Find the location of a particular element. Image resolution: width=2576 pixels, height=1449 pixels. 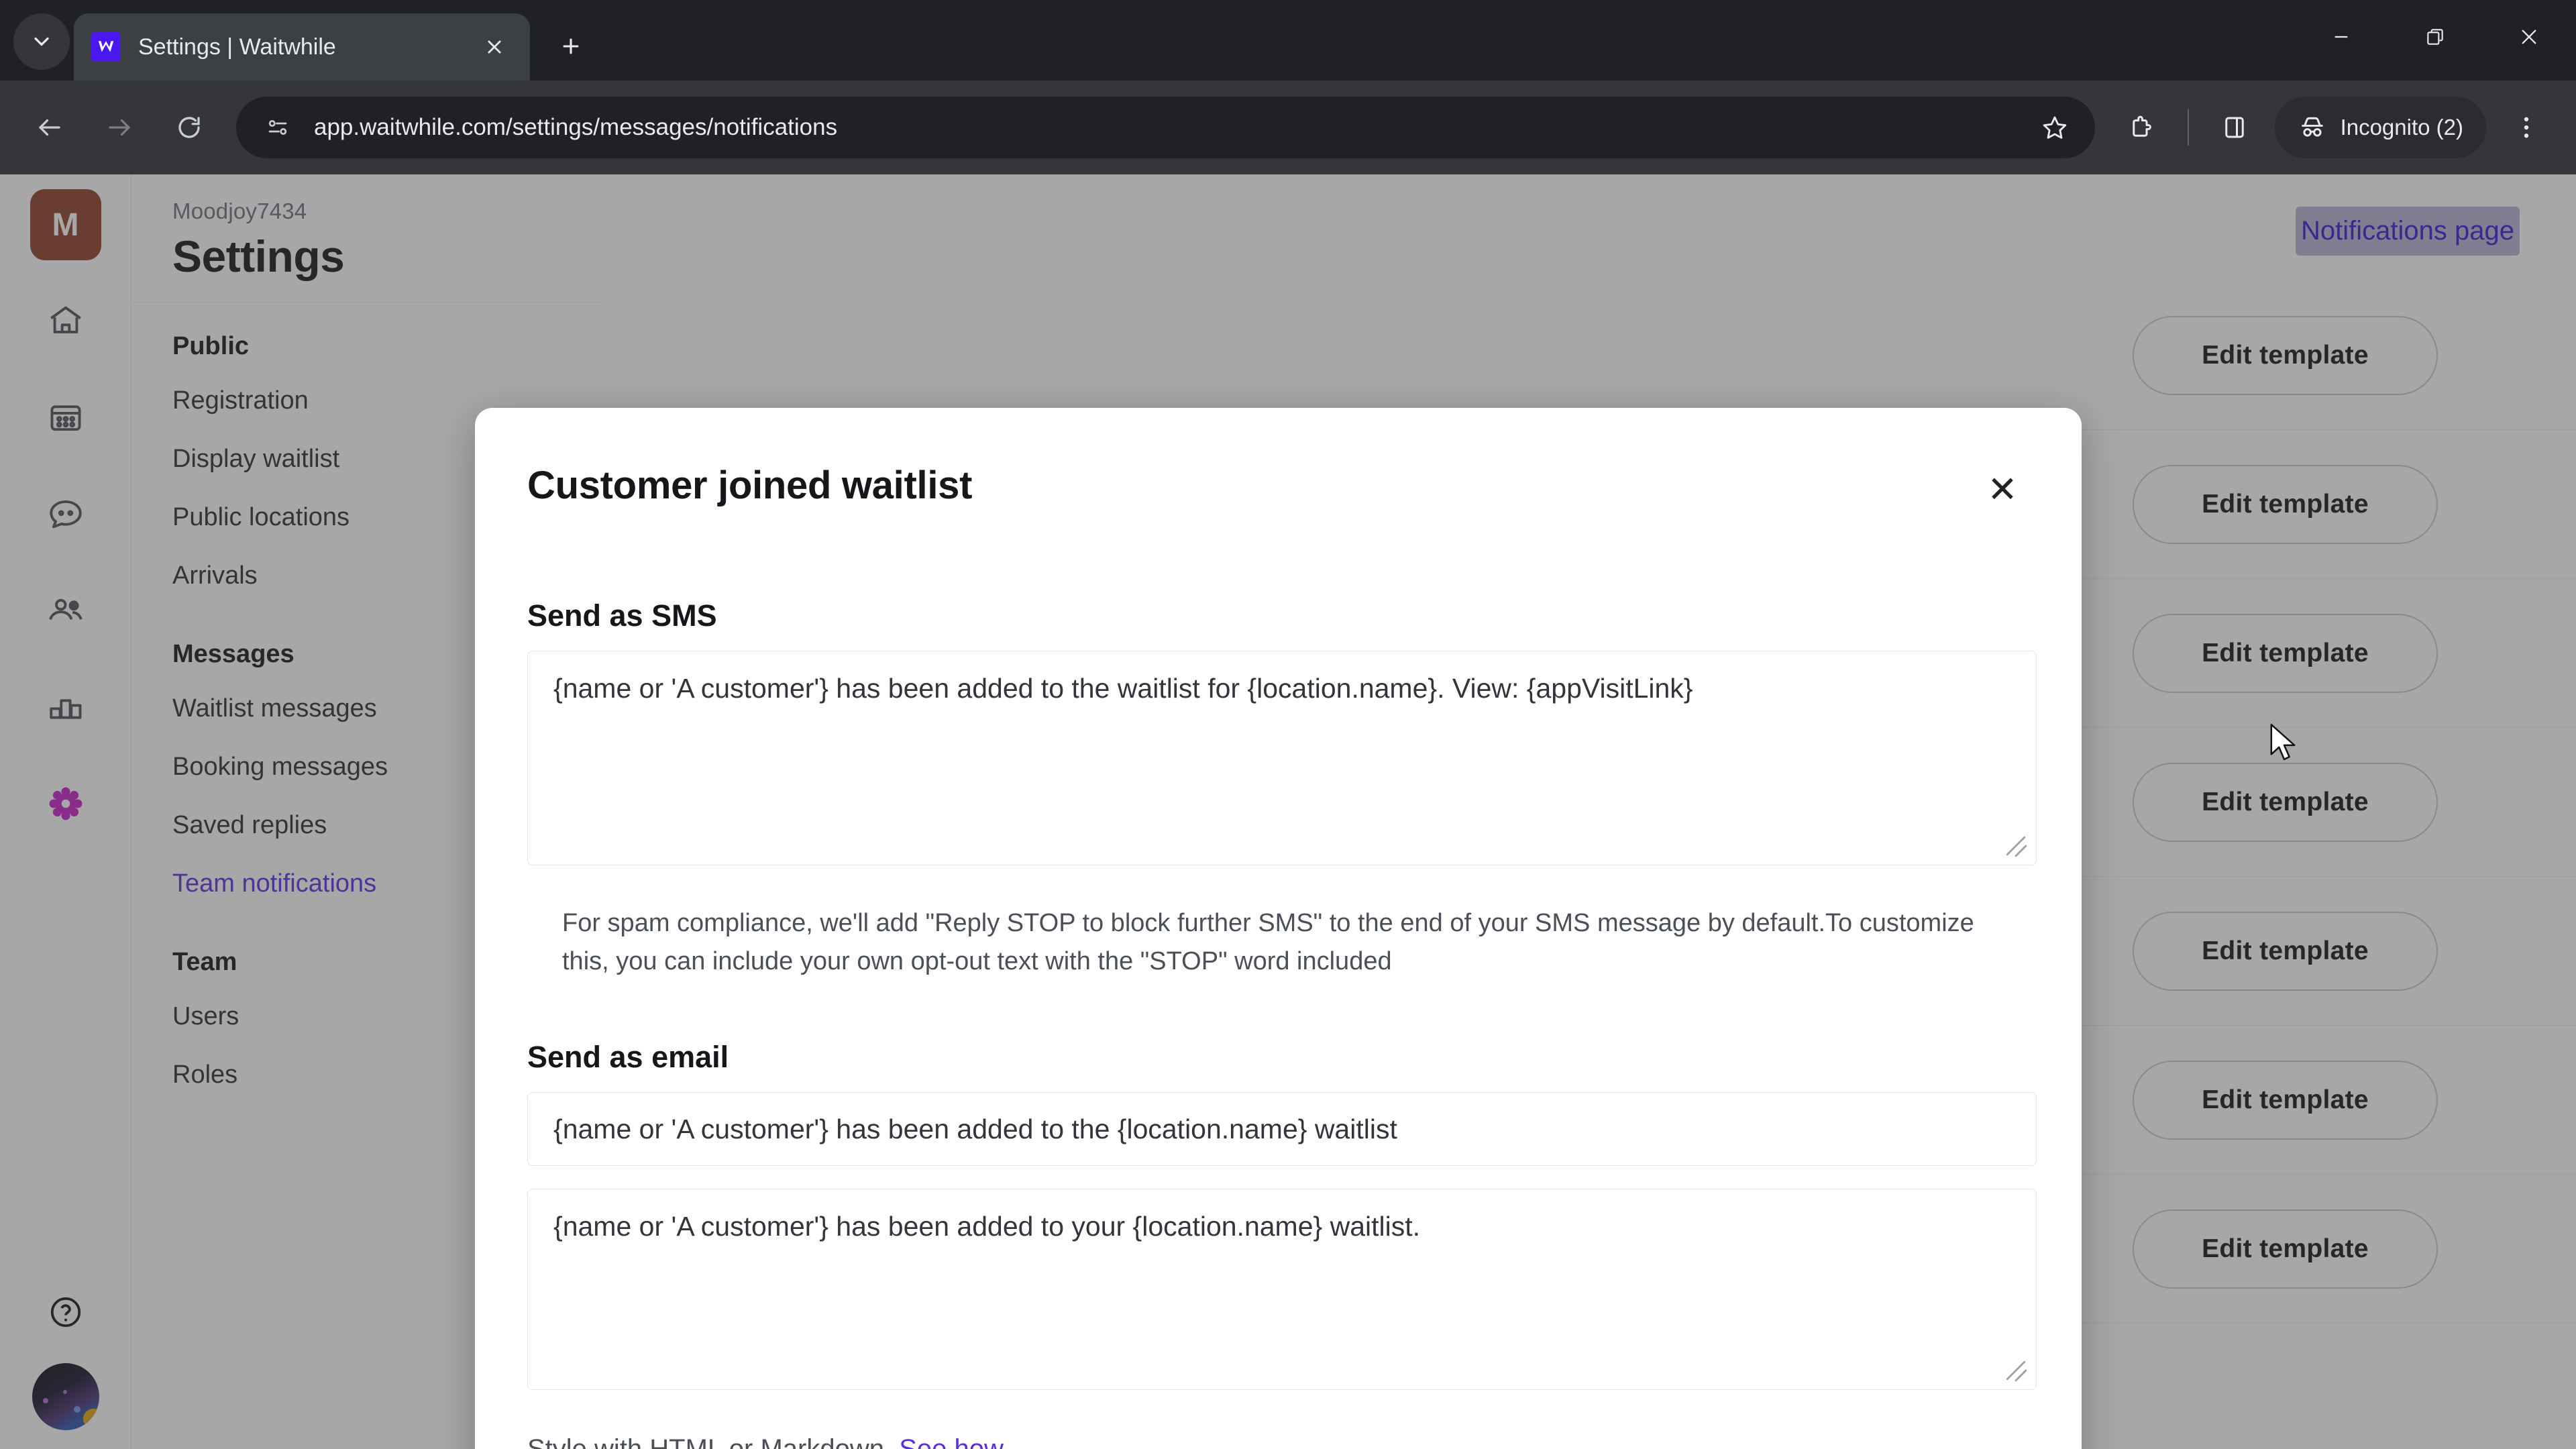

star-icon is located at coordinates (2054, 127).